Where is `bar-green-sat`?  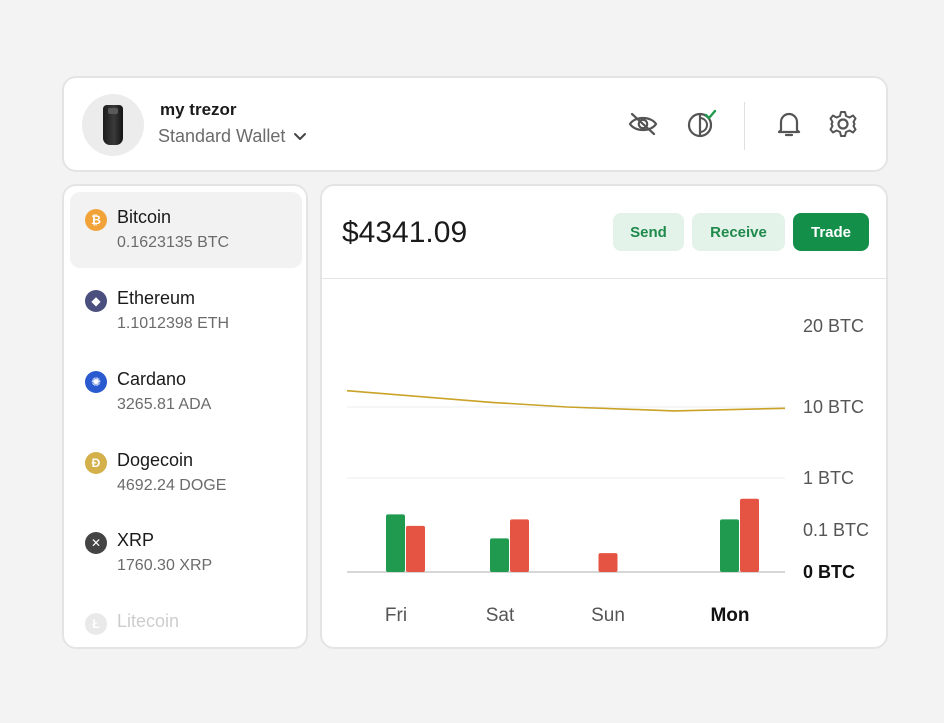
bar-green-sat is located at coordinates (499, 555).